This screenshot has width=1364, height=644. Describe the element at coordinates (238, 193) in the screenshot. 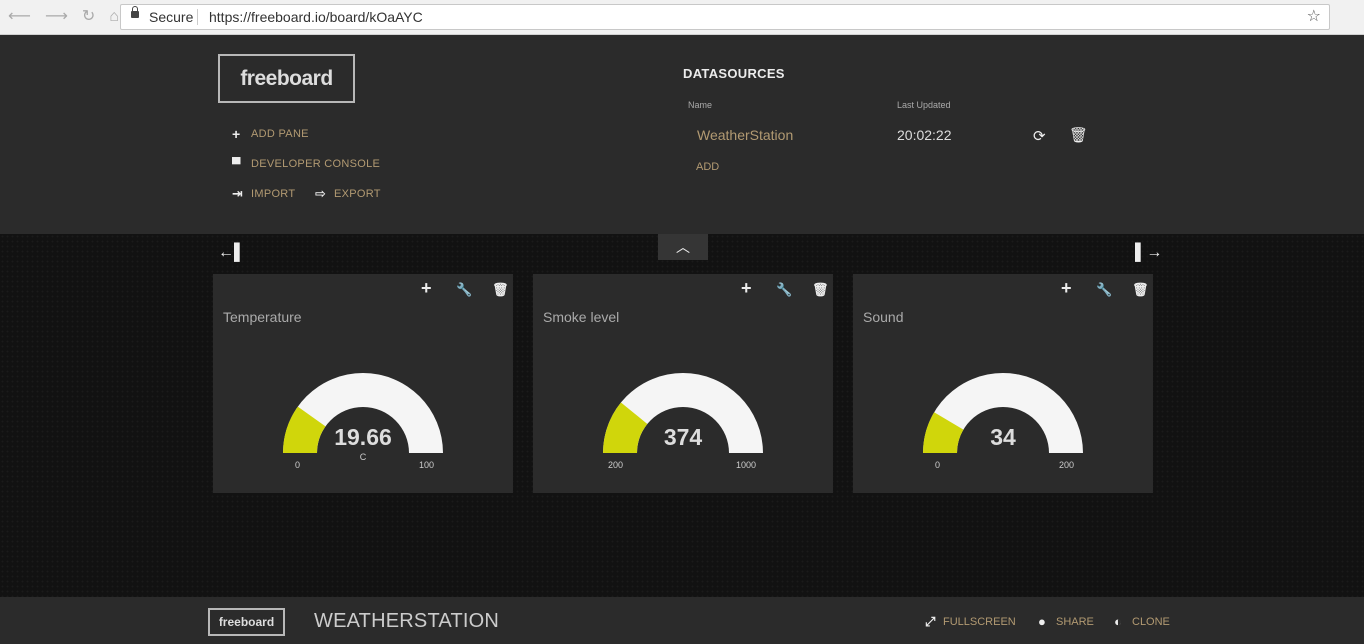

I see `import-icon: ⇥` at that location.